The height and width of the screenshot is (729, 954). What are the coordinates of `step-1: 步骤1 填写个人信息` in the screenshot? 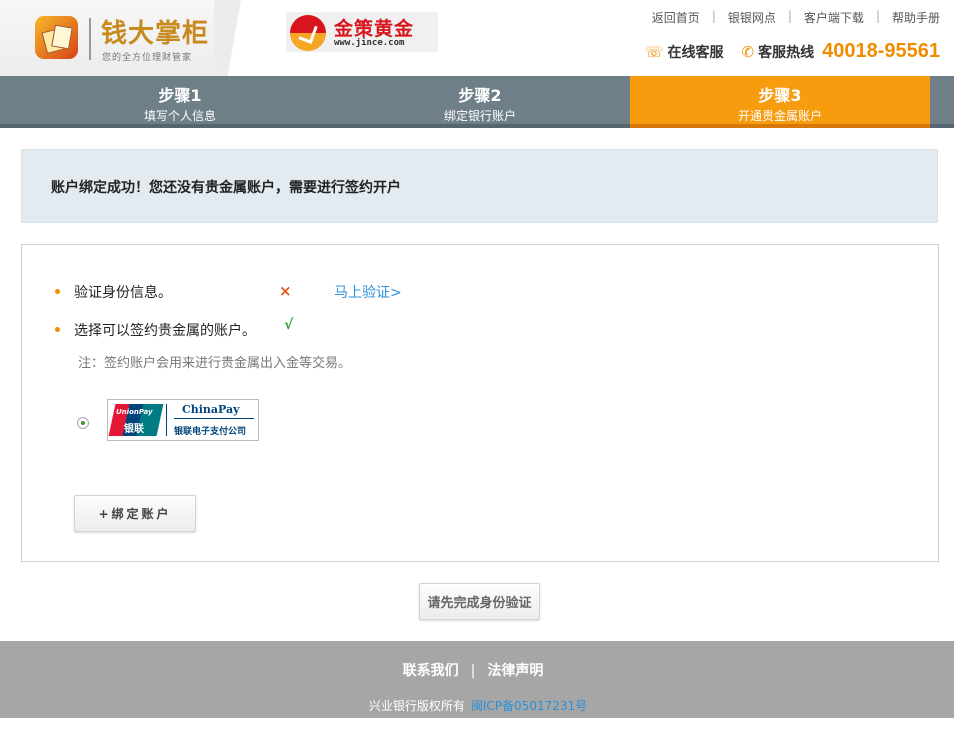 It's located at (180, 100).